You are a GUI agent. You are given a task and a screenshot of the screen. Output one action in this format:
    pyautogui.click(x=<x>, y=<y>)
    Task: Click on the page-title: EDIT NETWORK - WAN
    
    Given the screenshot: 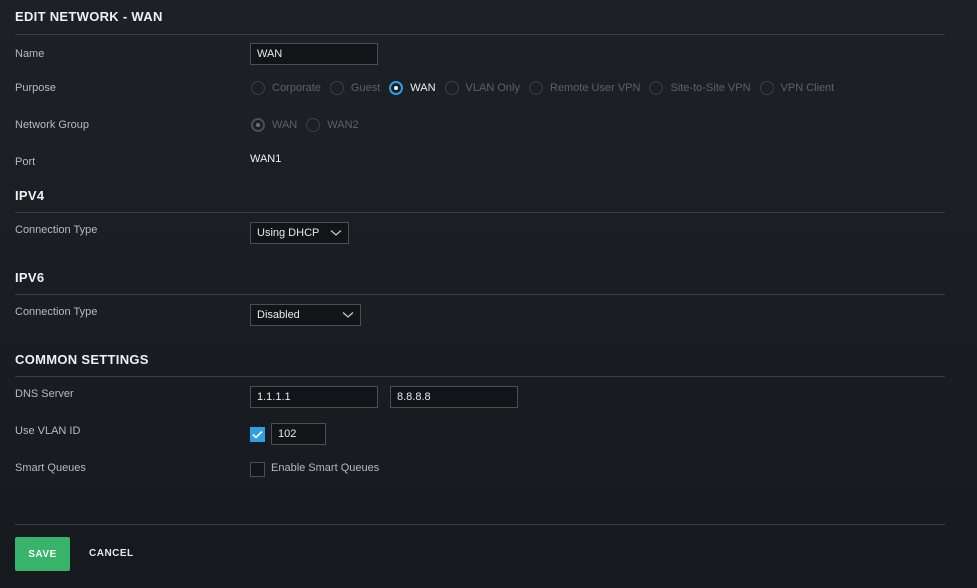 What is the action you would take?
    pyautogui.click(x=89, y=16)
    